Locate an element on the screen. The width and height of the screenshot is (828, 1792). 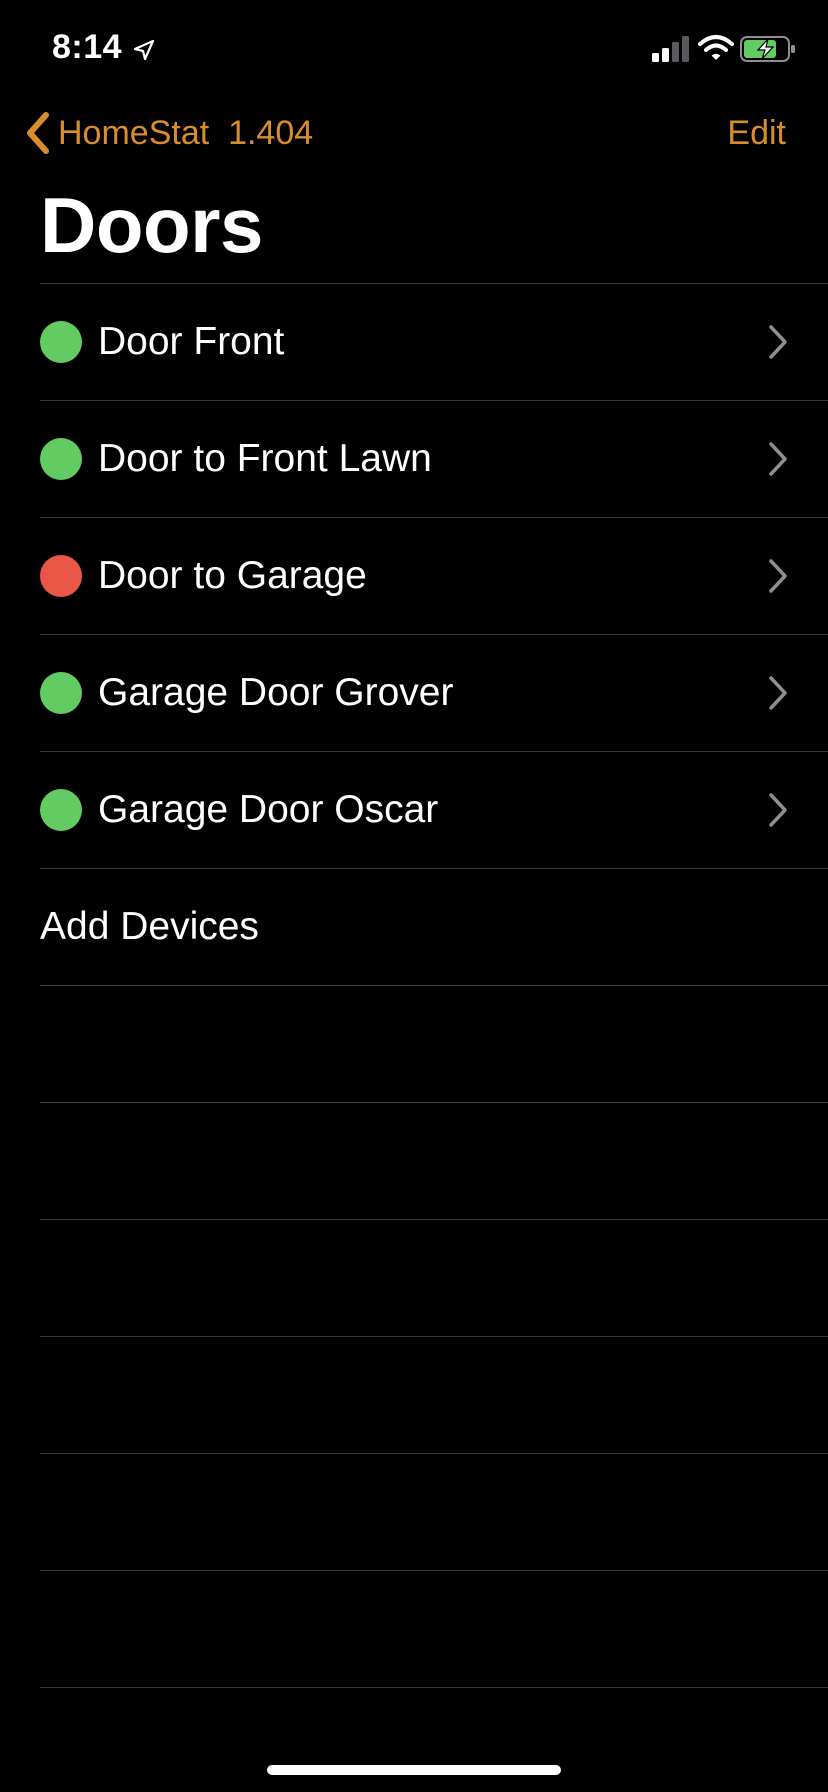
door-row-door-to-garage: Door to Garage is located at coordinates (414, 576).